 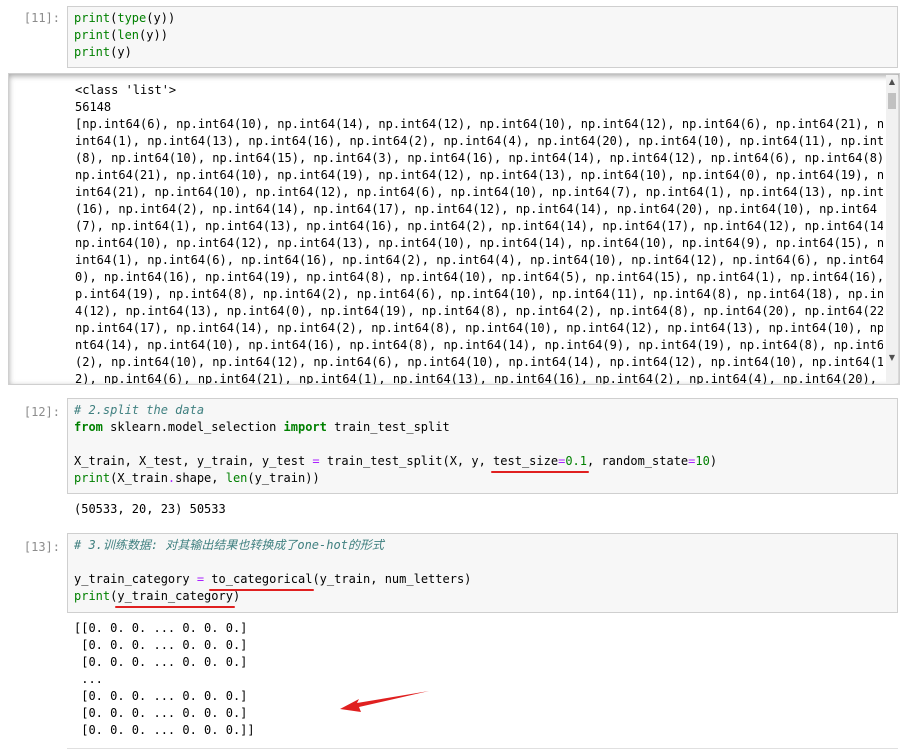 I want to click on cell-divider, so click(x=482, y=748).